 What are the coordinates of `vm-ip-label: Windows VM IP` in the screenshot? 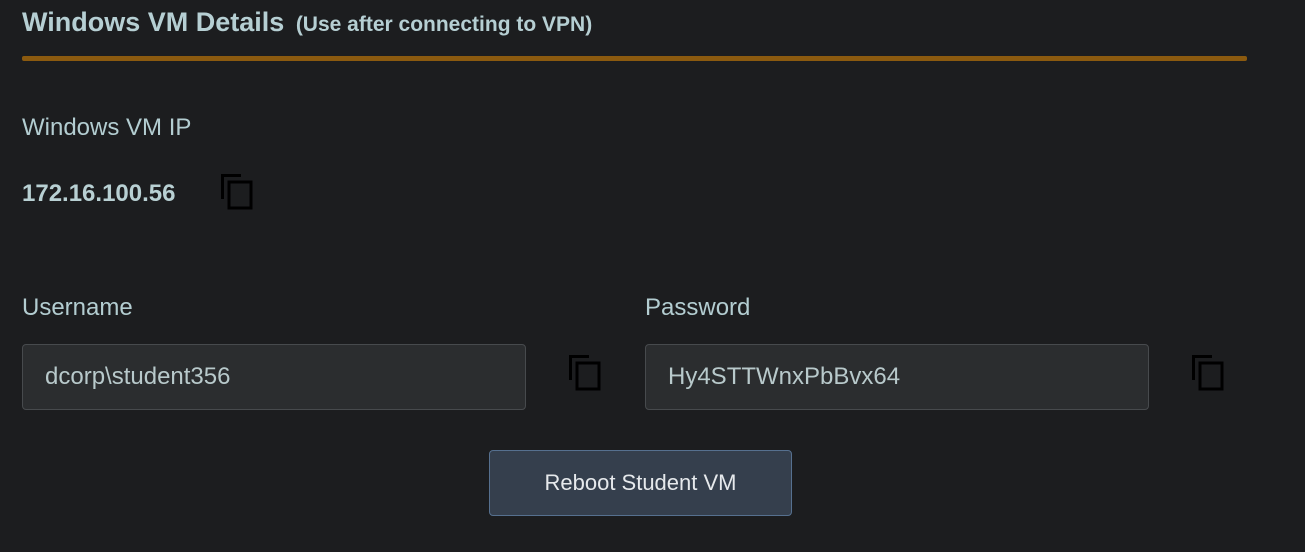 It's located at (107, 127).